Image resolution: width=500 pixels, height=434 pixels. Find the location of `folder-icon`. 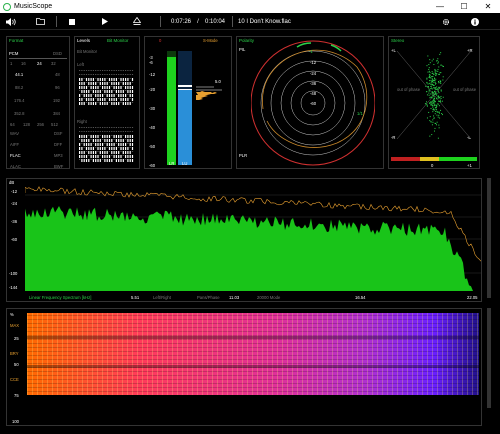

folder-icon is located at coordinates (40, 21).